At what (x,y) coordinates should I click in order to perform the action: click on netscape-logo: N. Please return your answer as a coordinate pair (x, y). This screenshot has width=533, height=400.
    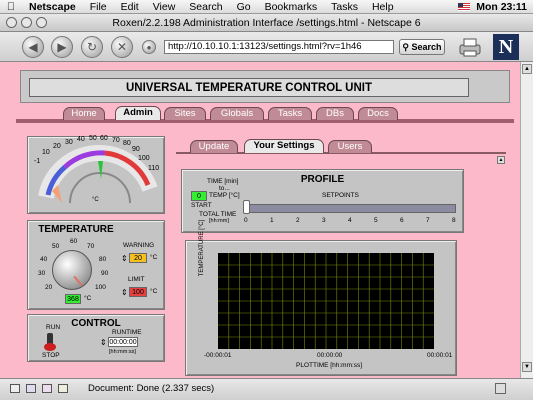
    Looking at the image, I should click on (506, 47).